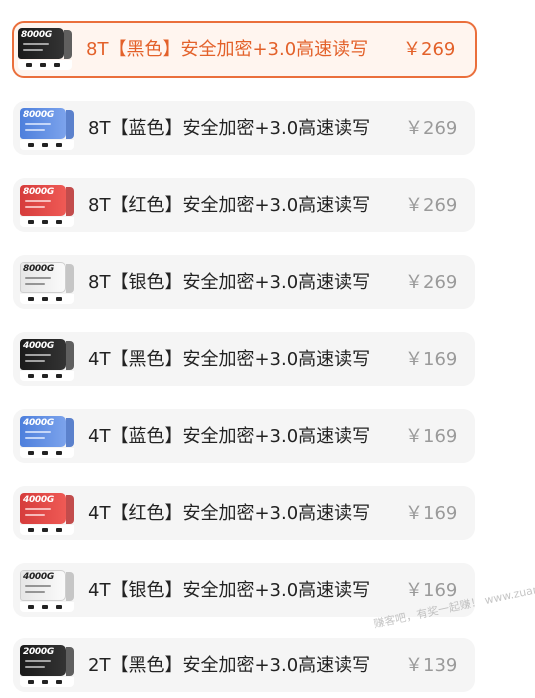 This screenshot has height=698, width=535. What do you see at coordinates (431, 665) in the screenshot?
I see `option-price: ￥139` at bounding box center [431, 665].